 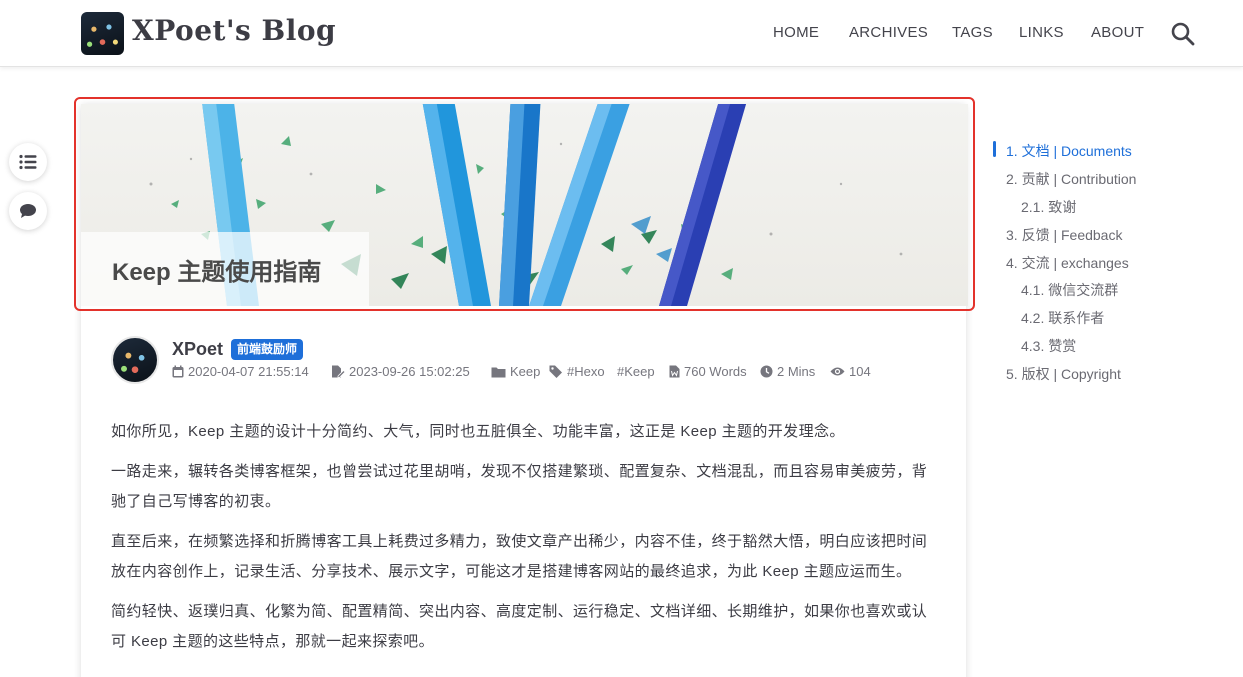 What do you see at coordinates (796, 371) in the screenshot?
I see `meta-read-time-text: 2 Mins` at bounding box center [796, 371].